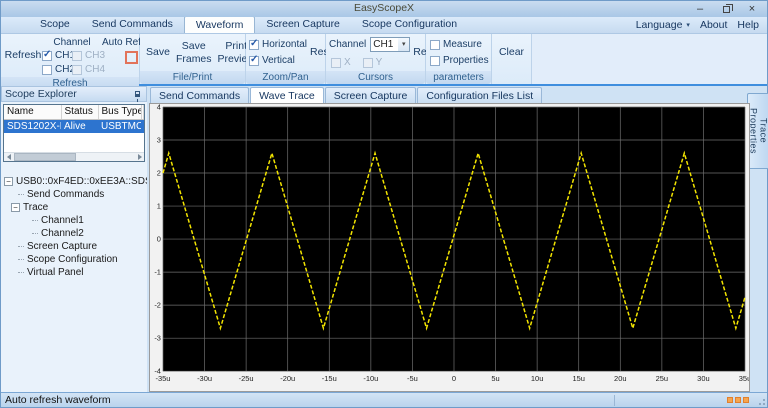 The height and width of the screenshot is (408, 768). I want to click on save-button: Save, so click(158, 52).